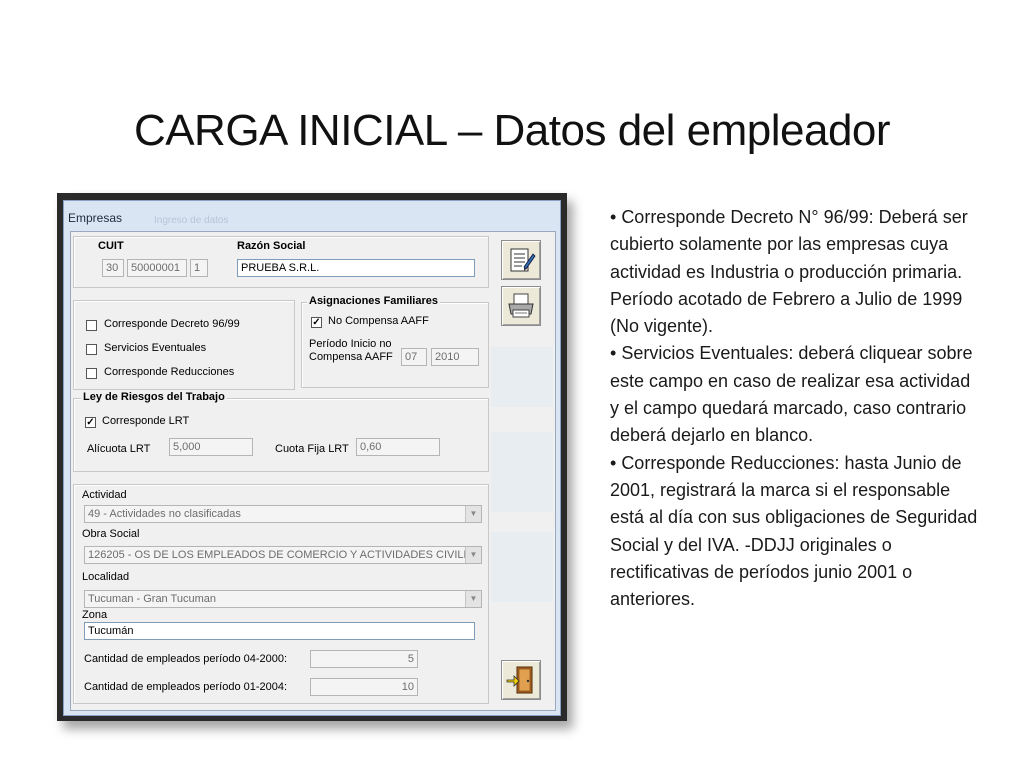 This screenshot has height=768, width=1024. Describe the element at coordinates (283, 599) in the screenshot. I see `localidad-select: Tucuman - Gran Tucuman ▼` at that location.